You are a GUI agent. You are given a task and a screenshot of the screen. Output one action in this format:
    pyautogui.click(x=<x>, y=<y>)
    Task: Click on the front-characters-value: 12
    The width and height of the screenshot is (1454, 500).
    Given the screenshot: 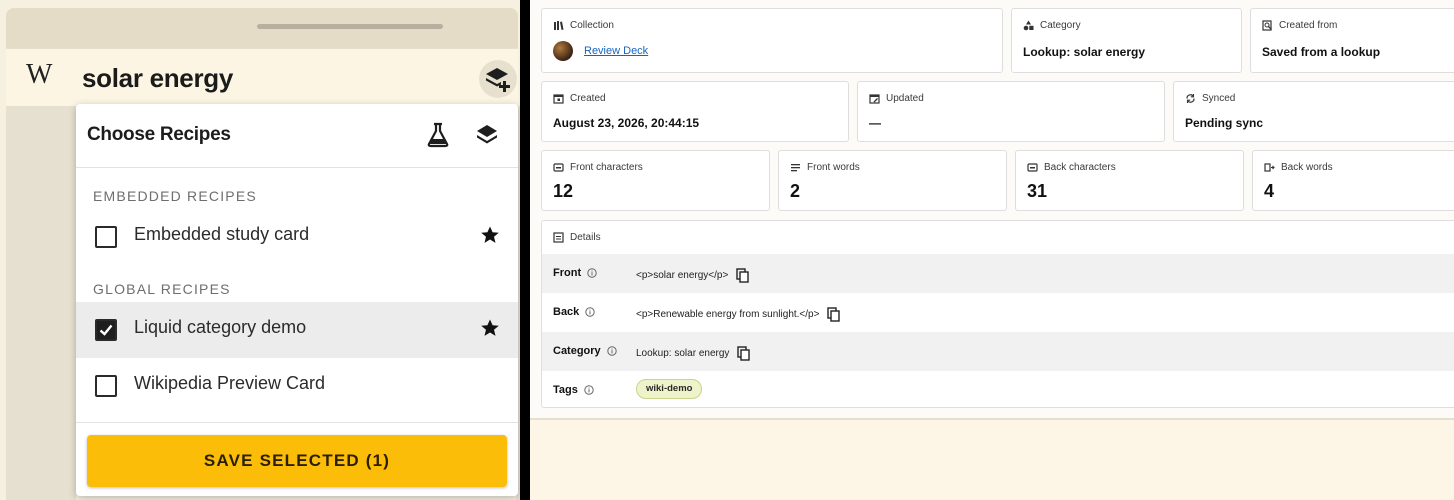 What is the action you would take?
    pyautogui.click(x=563, y=191)
    